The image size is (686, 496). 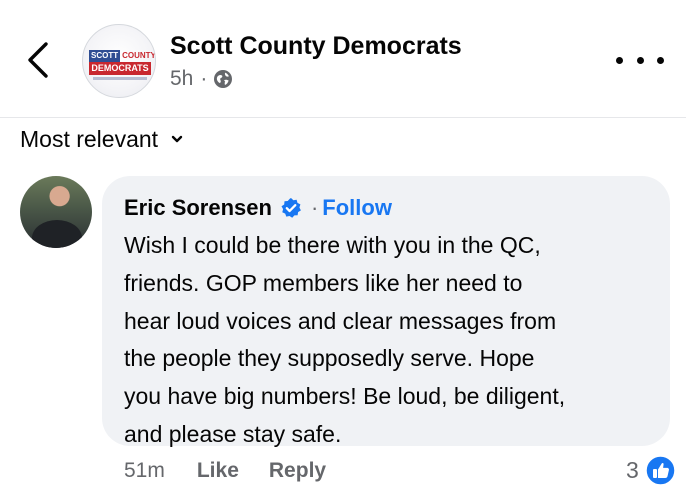 I want to click on comment-line: friends. GOP members like her need to, so click(x=323, y=282).